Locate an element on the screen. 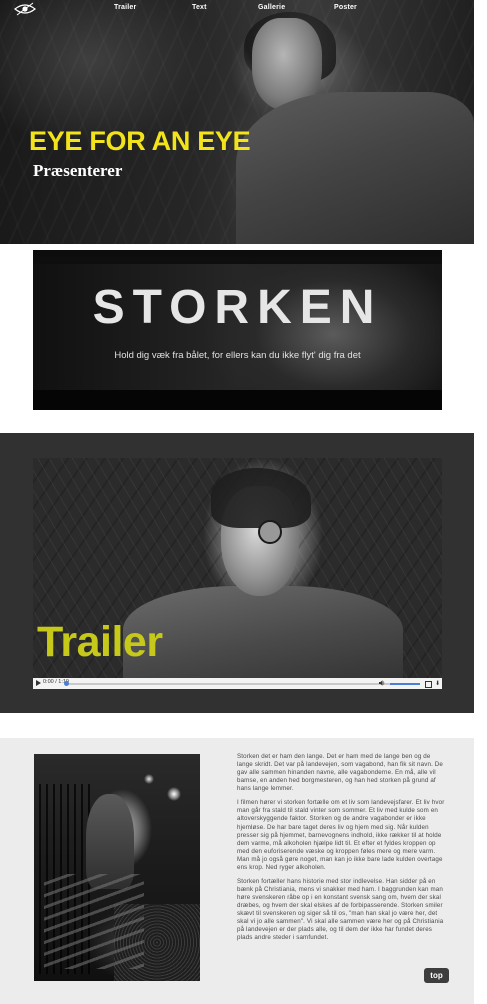 The height and width of the screenshot is (1004, 487). hero-subtitle: Præsenterer is located at coordinates (78, 170).